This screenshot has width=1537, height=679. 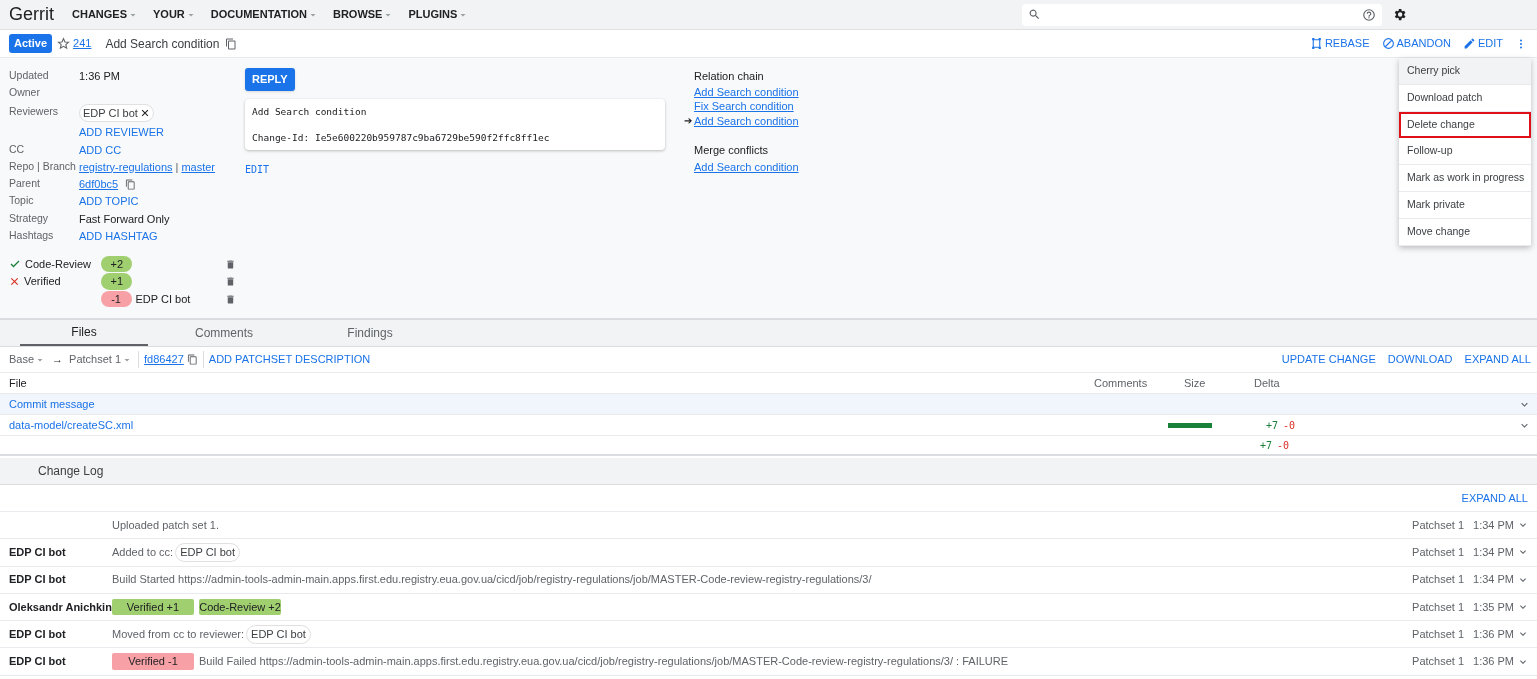 What do you see at coordinates (31, 14) in the screenshot?
I see `gerrit-logo: Gerrit` at bounding box center [31, 14].